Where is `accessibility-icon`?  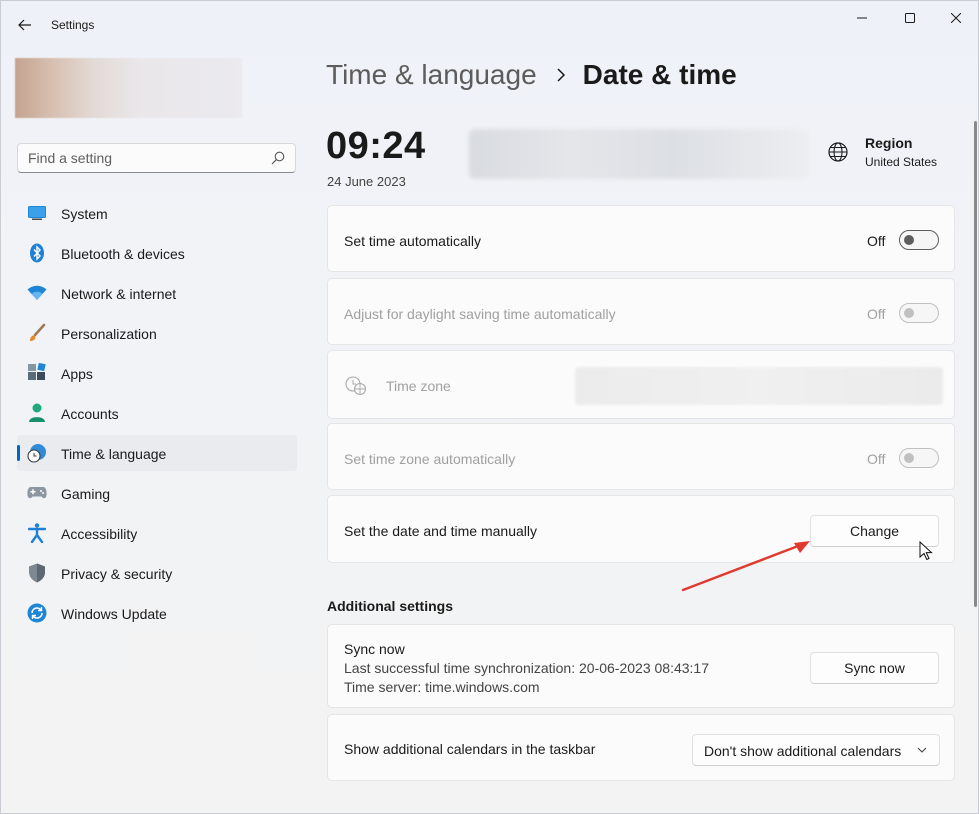 accessibility-icon is located at coordinates (37, 533).